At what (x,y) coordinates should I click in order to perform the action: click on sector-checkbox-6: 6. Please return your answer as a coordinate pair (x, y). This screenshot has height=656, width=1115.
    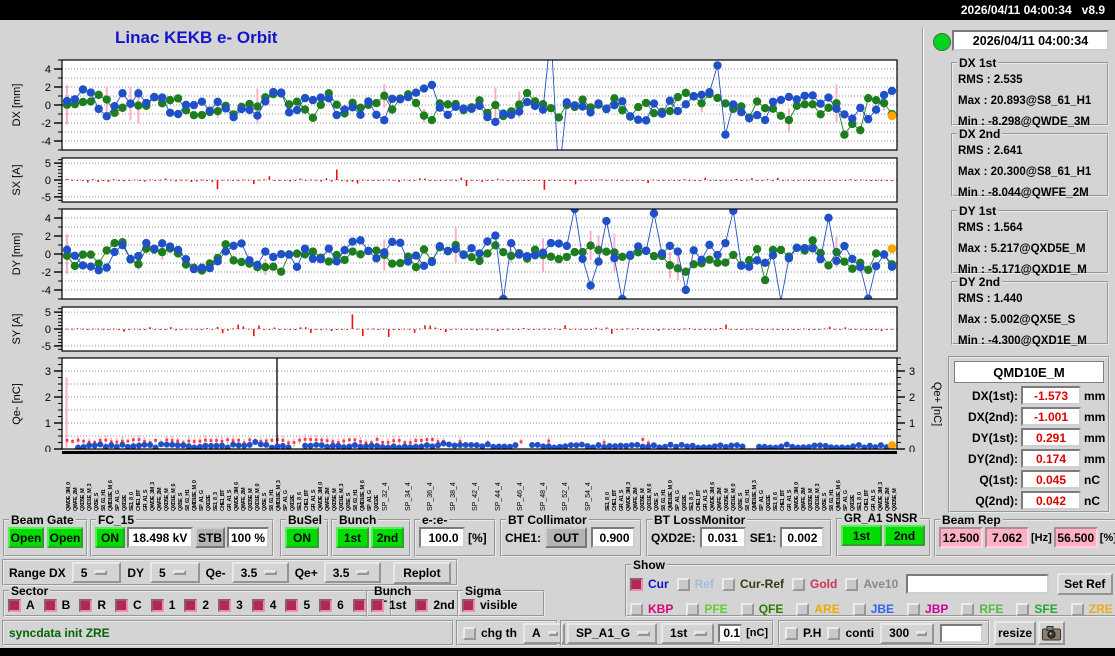
    Looking at the image, I should click on (331, 605).